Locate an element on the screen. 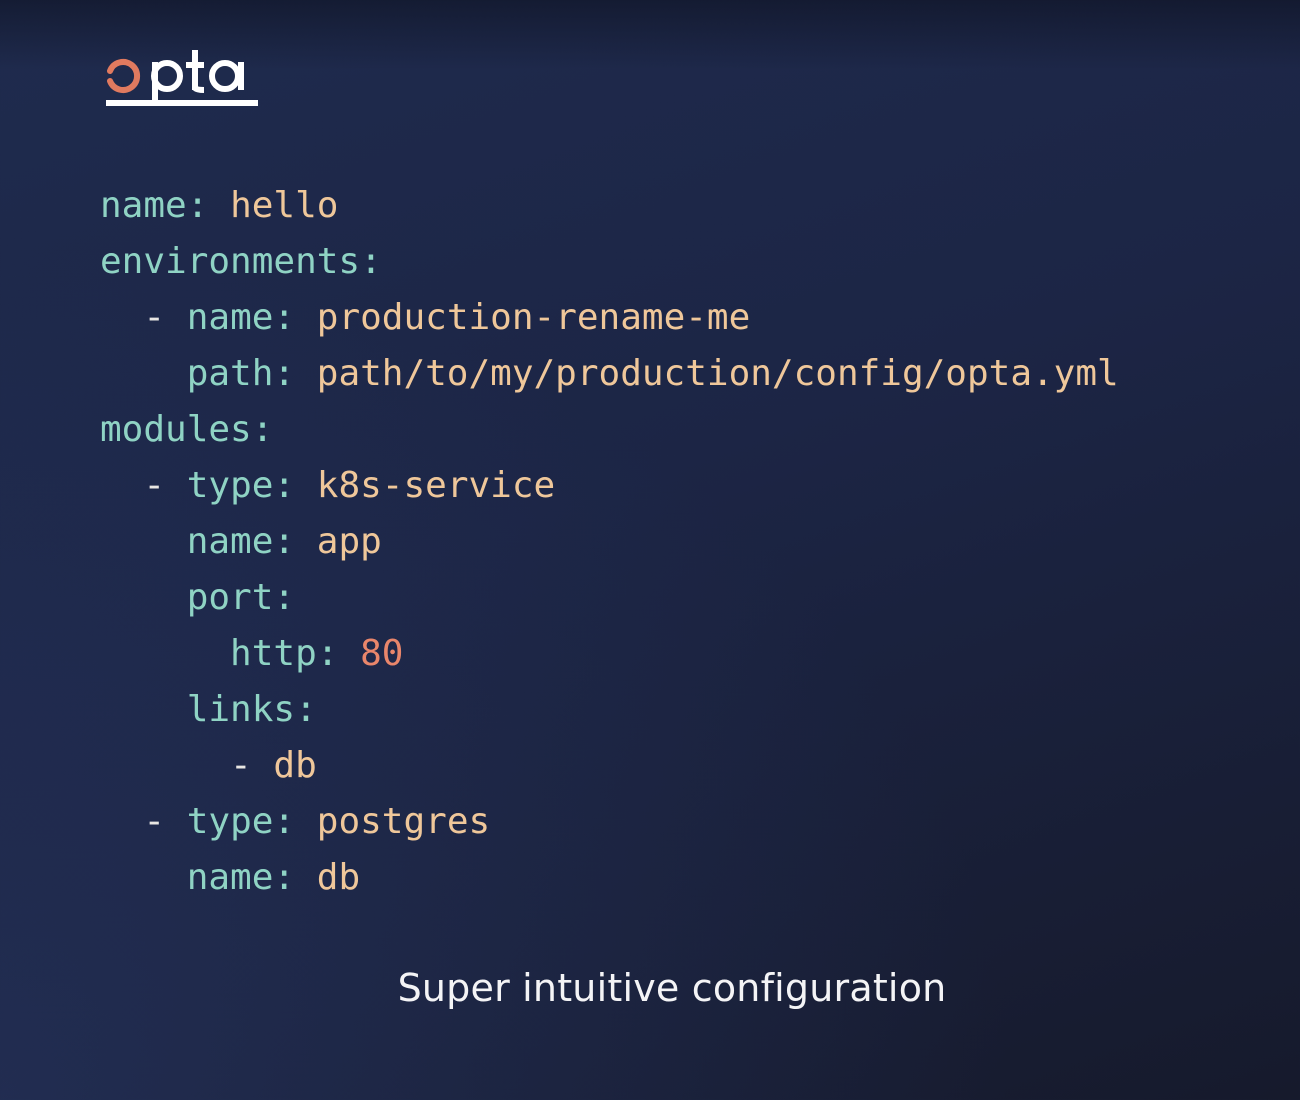 Image resolution: width=1300 pixels, height=1100 pixels. code-line: http: 80 is located at coordinates (609, 654).